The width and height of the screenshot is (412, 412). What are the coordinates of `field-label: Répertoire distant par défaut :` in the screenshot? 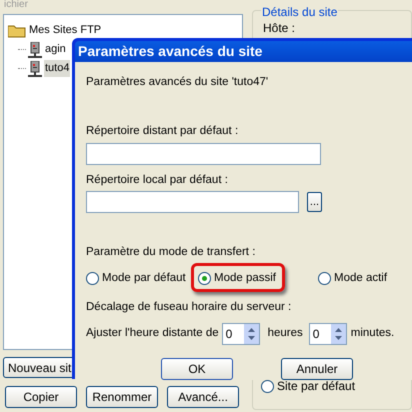 It's located at (163, 132).